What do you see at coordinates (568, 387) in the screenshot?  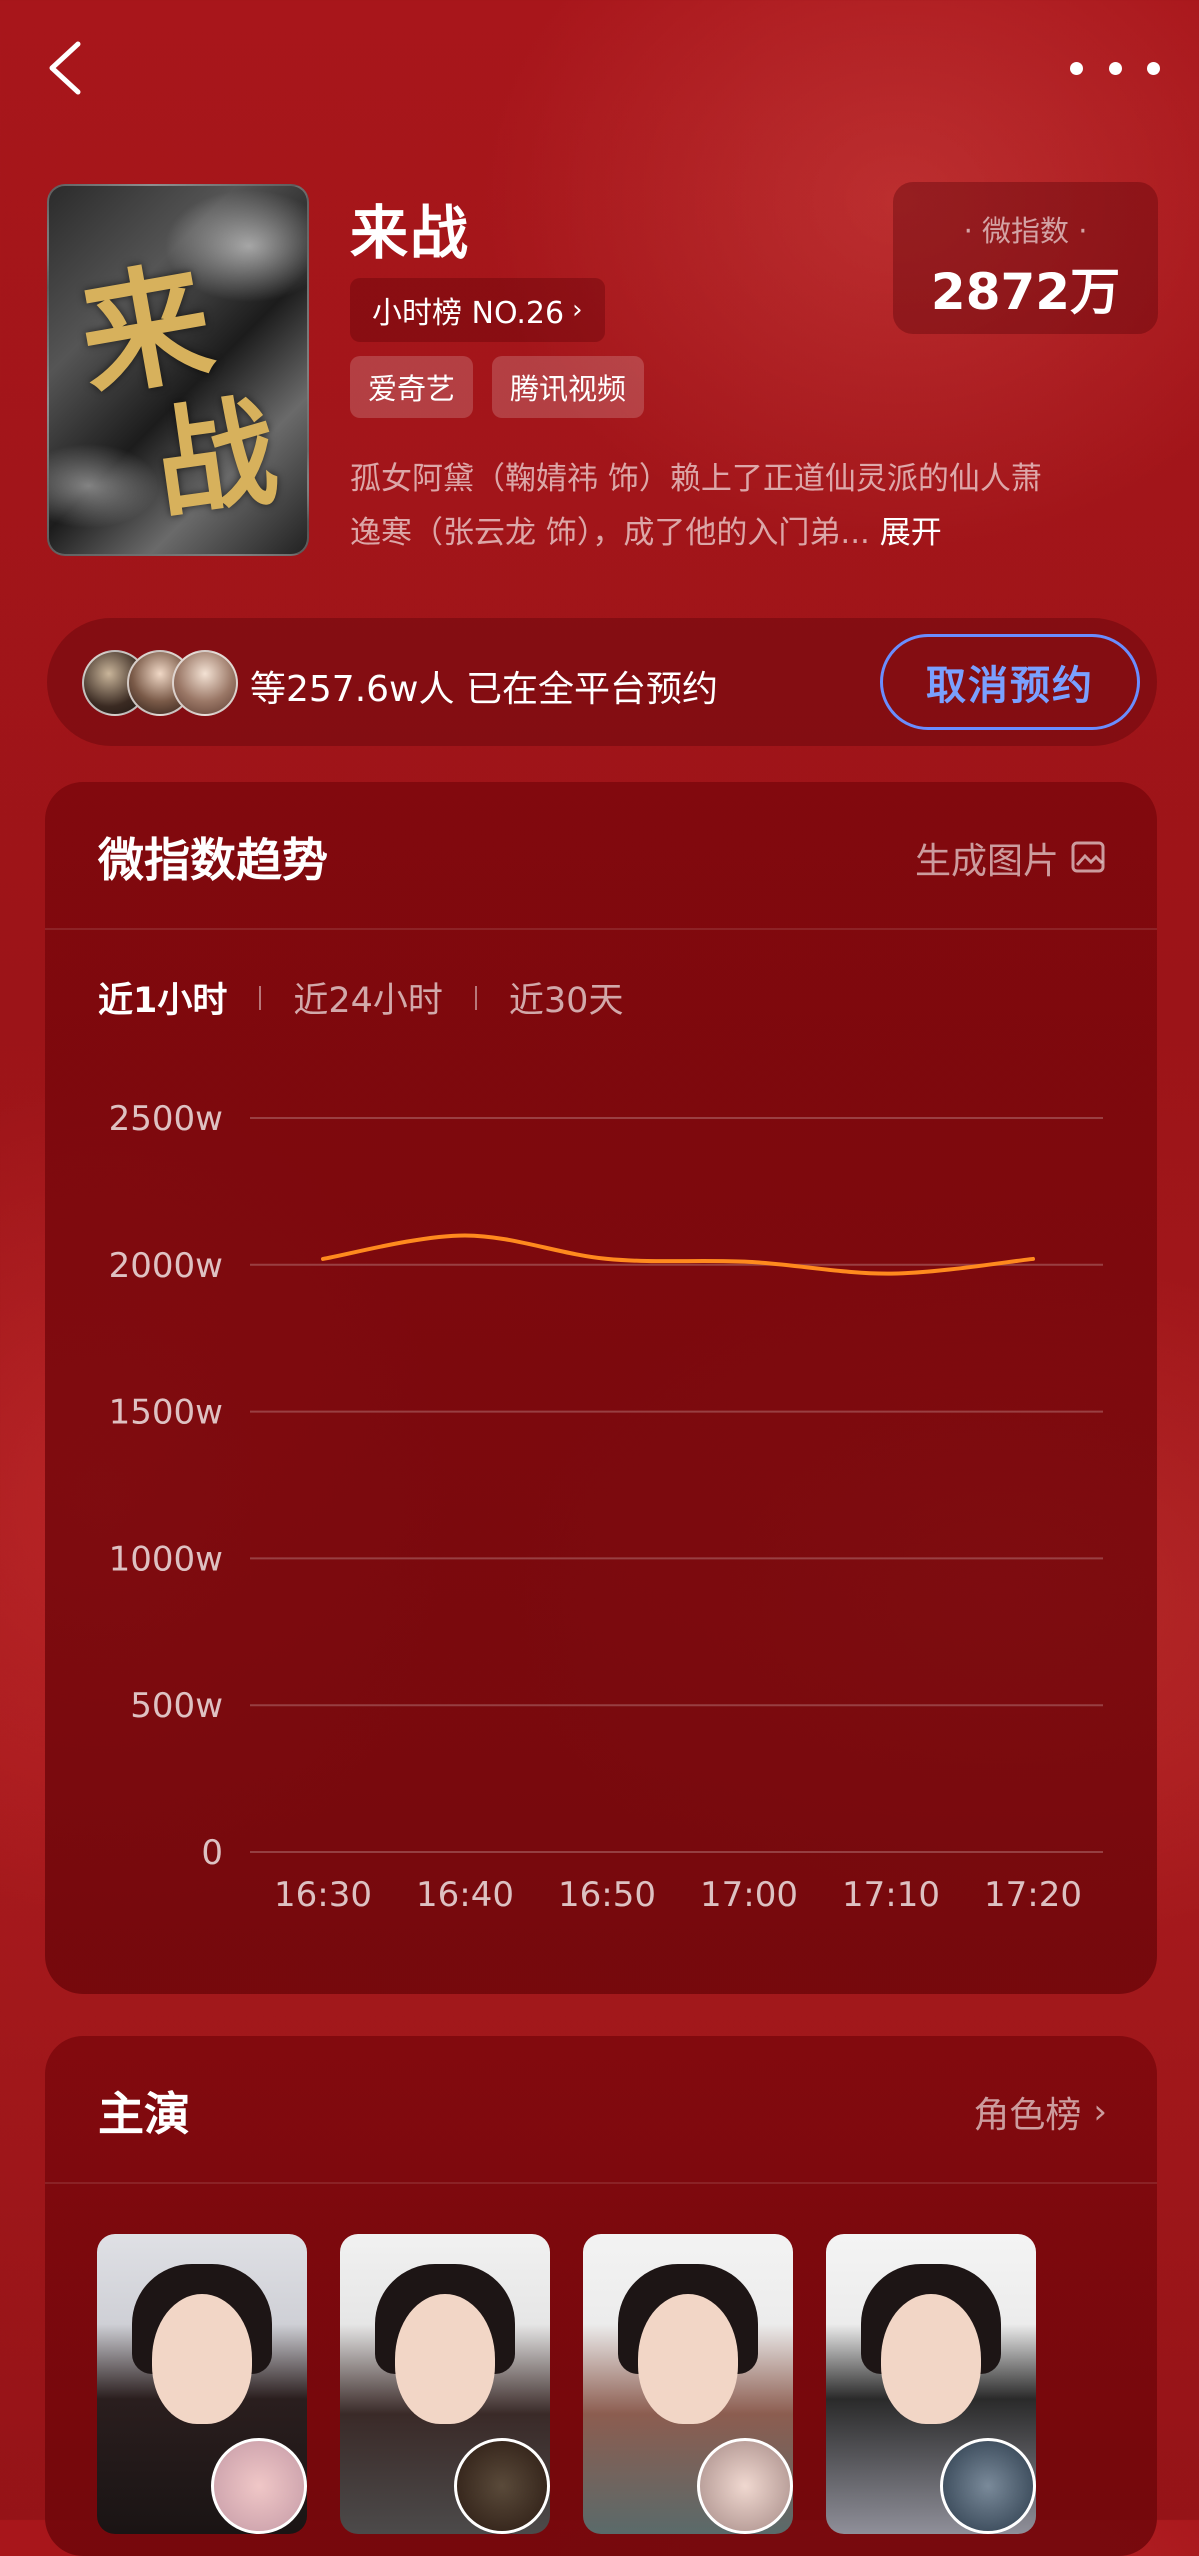 I see `platform-tag: 腾讯视频` at bounding box center [568, 387].